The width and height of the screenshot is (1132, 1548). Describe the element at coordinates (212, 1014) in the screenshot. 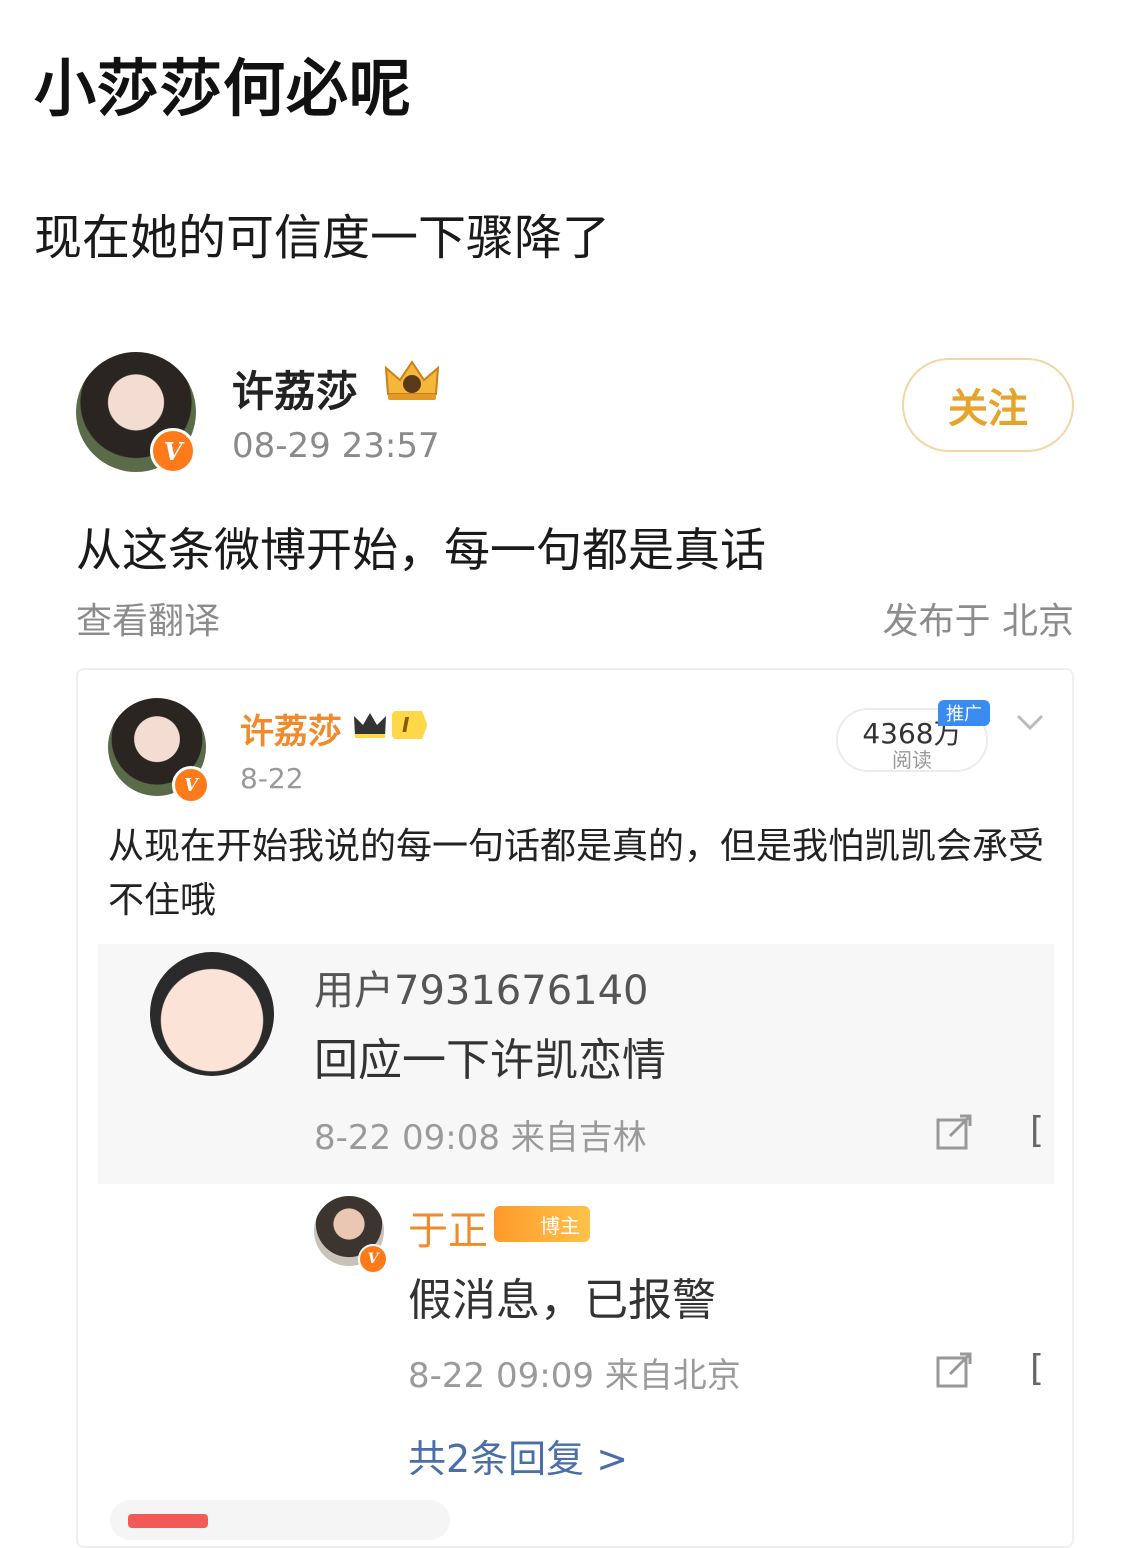

I see `reply-user-avatar` at that location.